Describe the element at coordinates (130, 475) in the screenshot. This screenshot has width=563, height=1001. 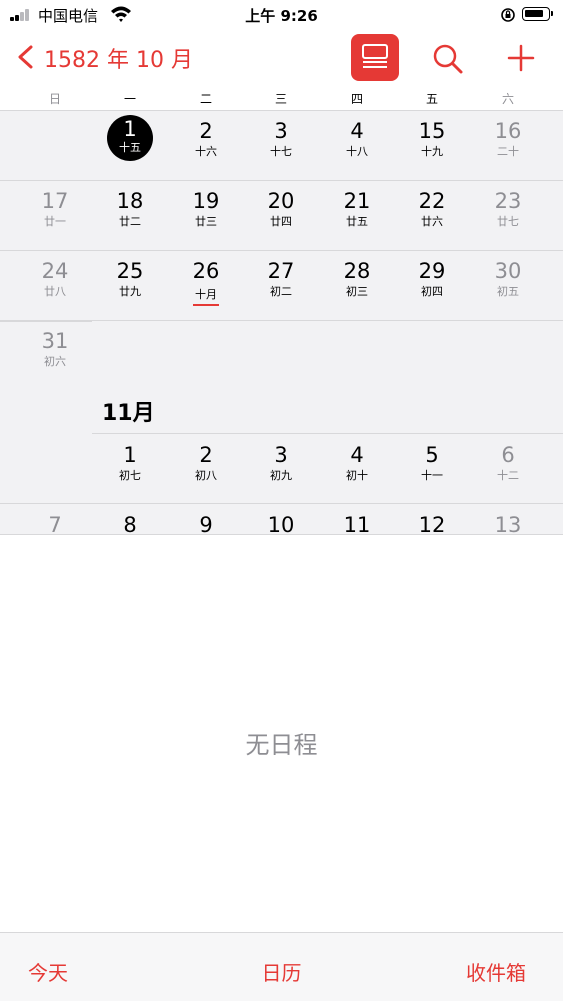
I see `lunar-date: 初七` at that location.